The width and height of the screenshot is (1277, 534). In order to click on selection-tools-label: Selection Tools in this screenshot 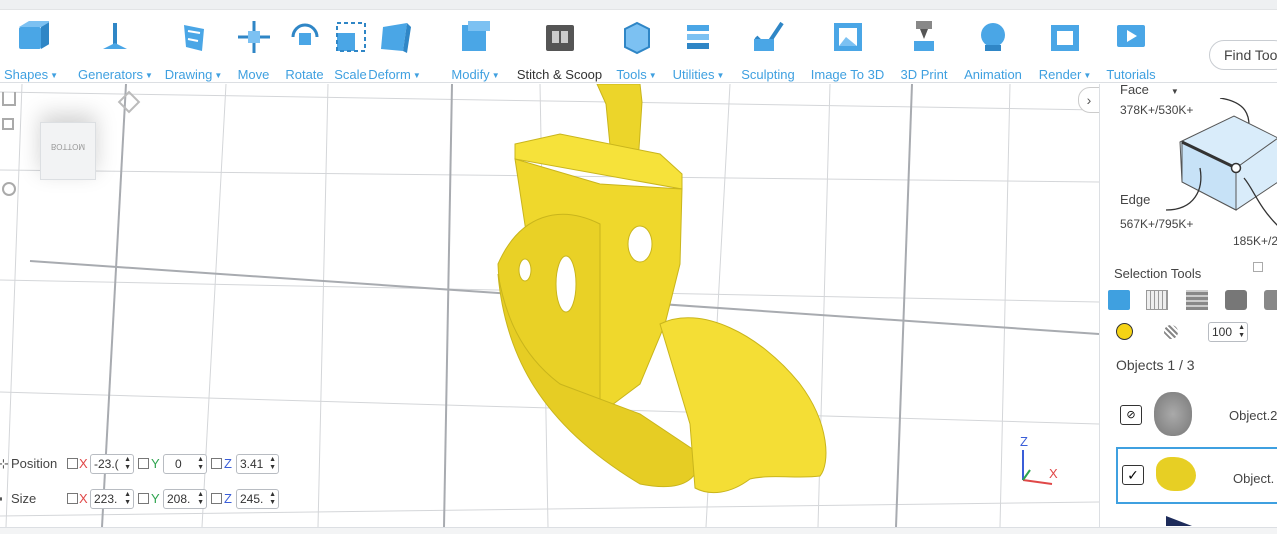, I will do `click(1158, 273)`.